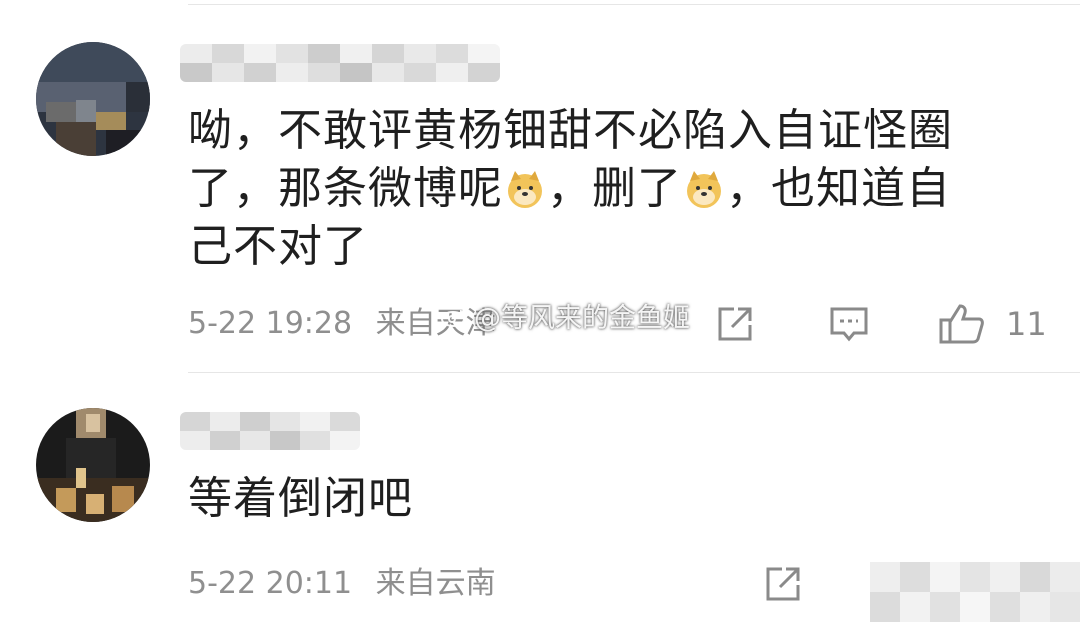 The width and height of the screenshot is (1080, 622). Describe the element at coordinates (961, 324) in the screenshot. I see `thumbs-up-icon` at that location.